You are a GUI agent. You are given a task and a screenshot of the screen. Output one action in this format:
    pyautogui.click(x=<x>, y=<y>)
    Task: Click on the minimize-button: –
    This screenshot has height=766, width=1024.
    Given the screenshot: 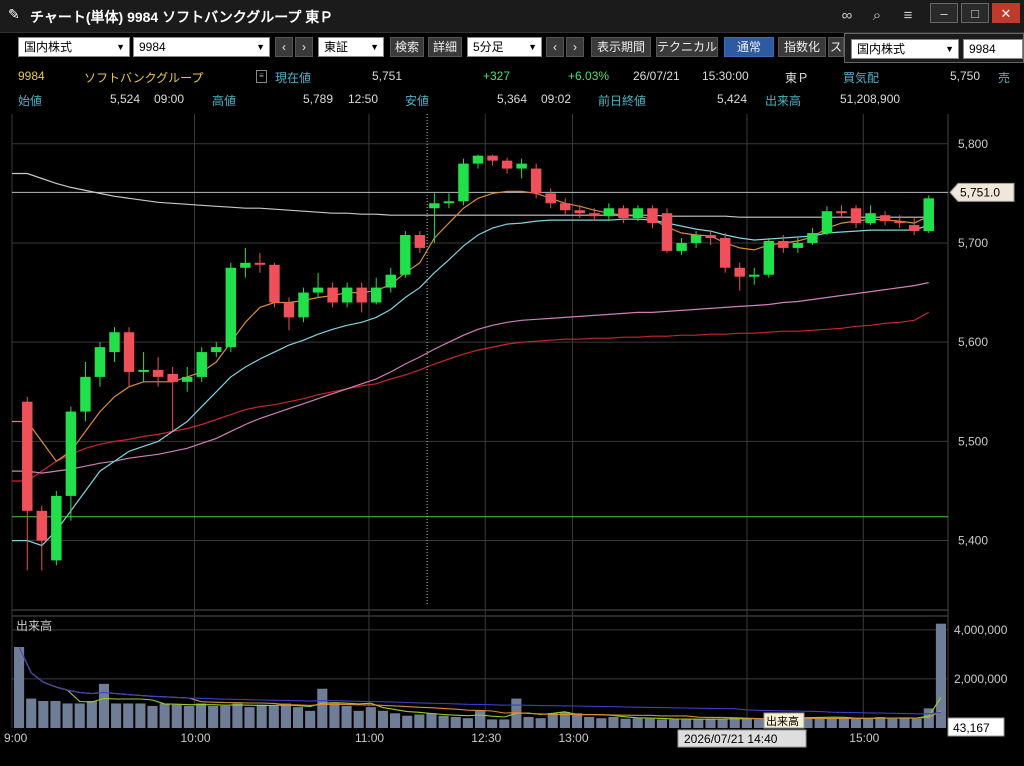 What is the action you would take?
    pyautogui.click(x=944, y=13)
    